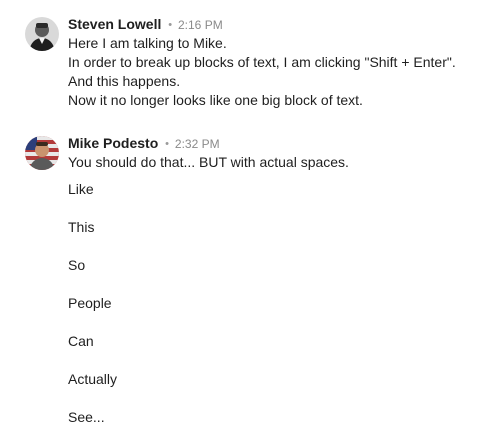  Describe the element at coordinates (197, 144) in the screenshot. I see `timestamp: 2:32 PM` at that location.